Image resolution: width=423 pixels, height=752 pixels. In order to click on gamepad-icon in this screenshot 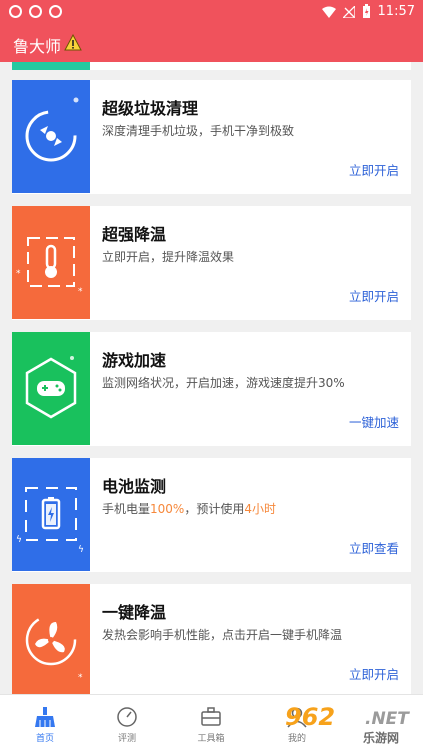, I will do `click(51, 387)`.